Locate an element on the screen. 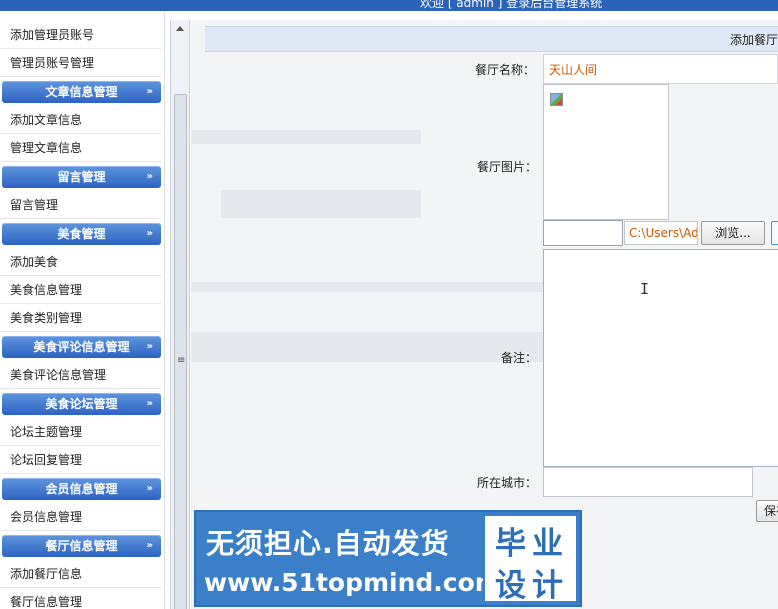 This screenshot has width=778, height=609. sidebar-group-food-comments: 美食评论信息管理 » is located at coordinates (81, 347).